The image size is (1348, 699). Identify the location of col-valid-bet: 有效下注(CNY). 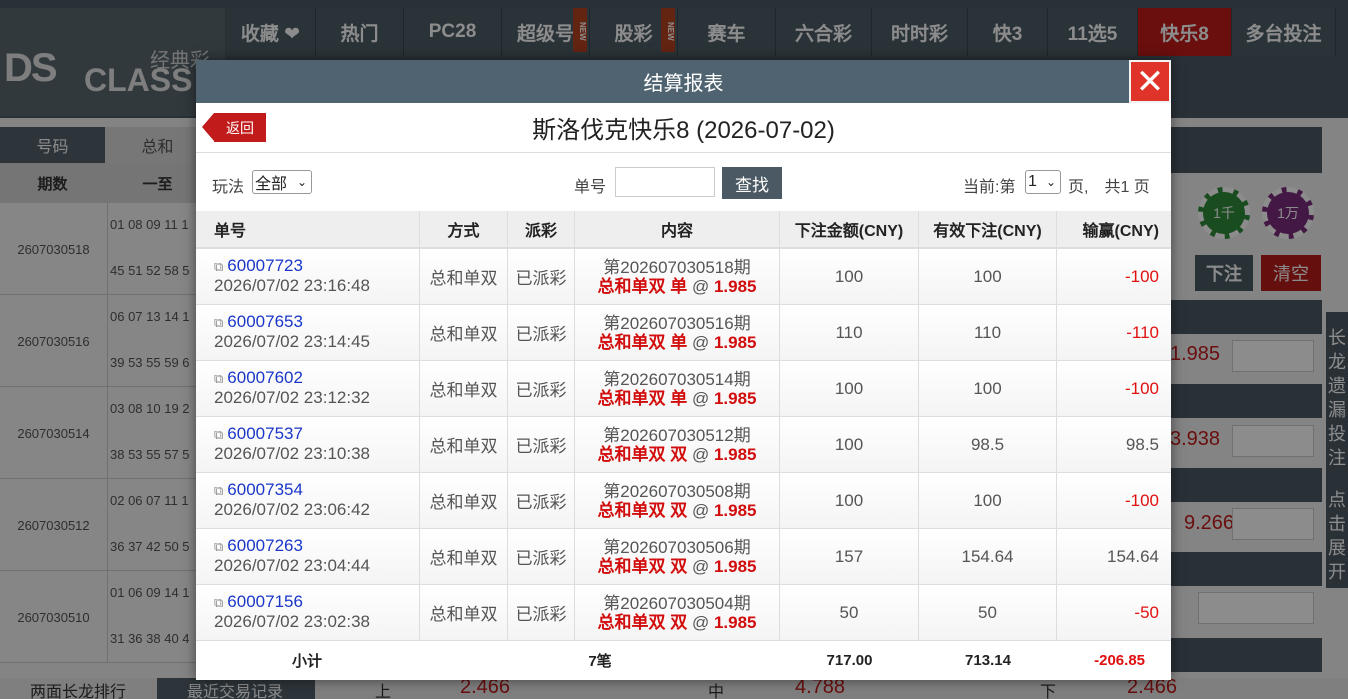
(988, 229).